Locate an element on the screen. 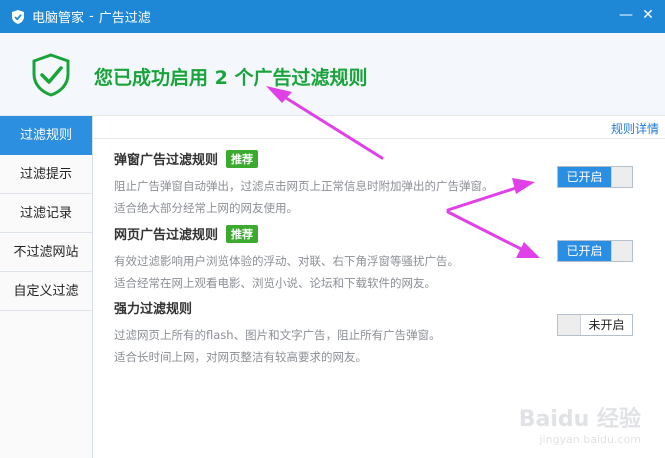  rule-description: 阻止广告弹窗自动弹出，过滤点击网页上正常信息时附加弹出的广告弹窗。 is located at coordinates (304, 186).